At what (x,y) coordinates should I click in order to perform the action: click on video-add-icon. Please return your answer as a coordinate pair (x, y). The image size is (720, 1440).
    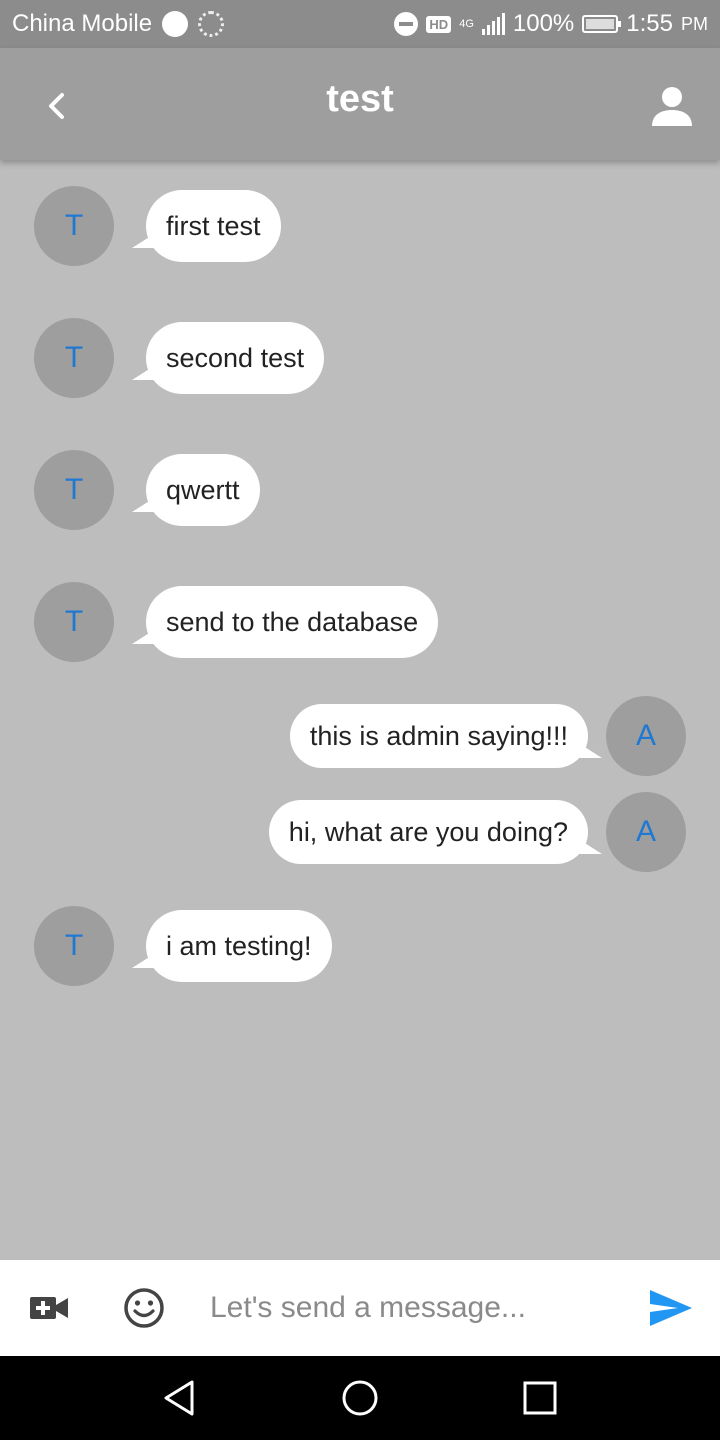
    Looking at the image, I should click on (49, 1308).